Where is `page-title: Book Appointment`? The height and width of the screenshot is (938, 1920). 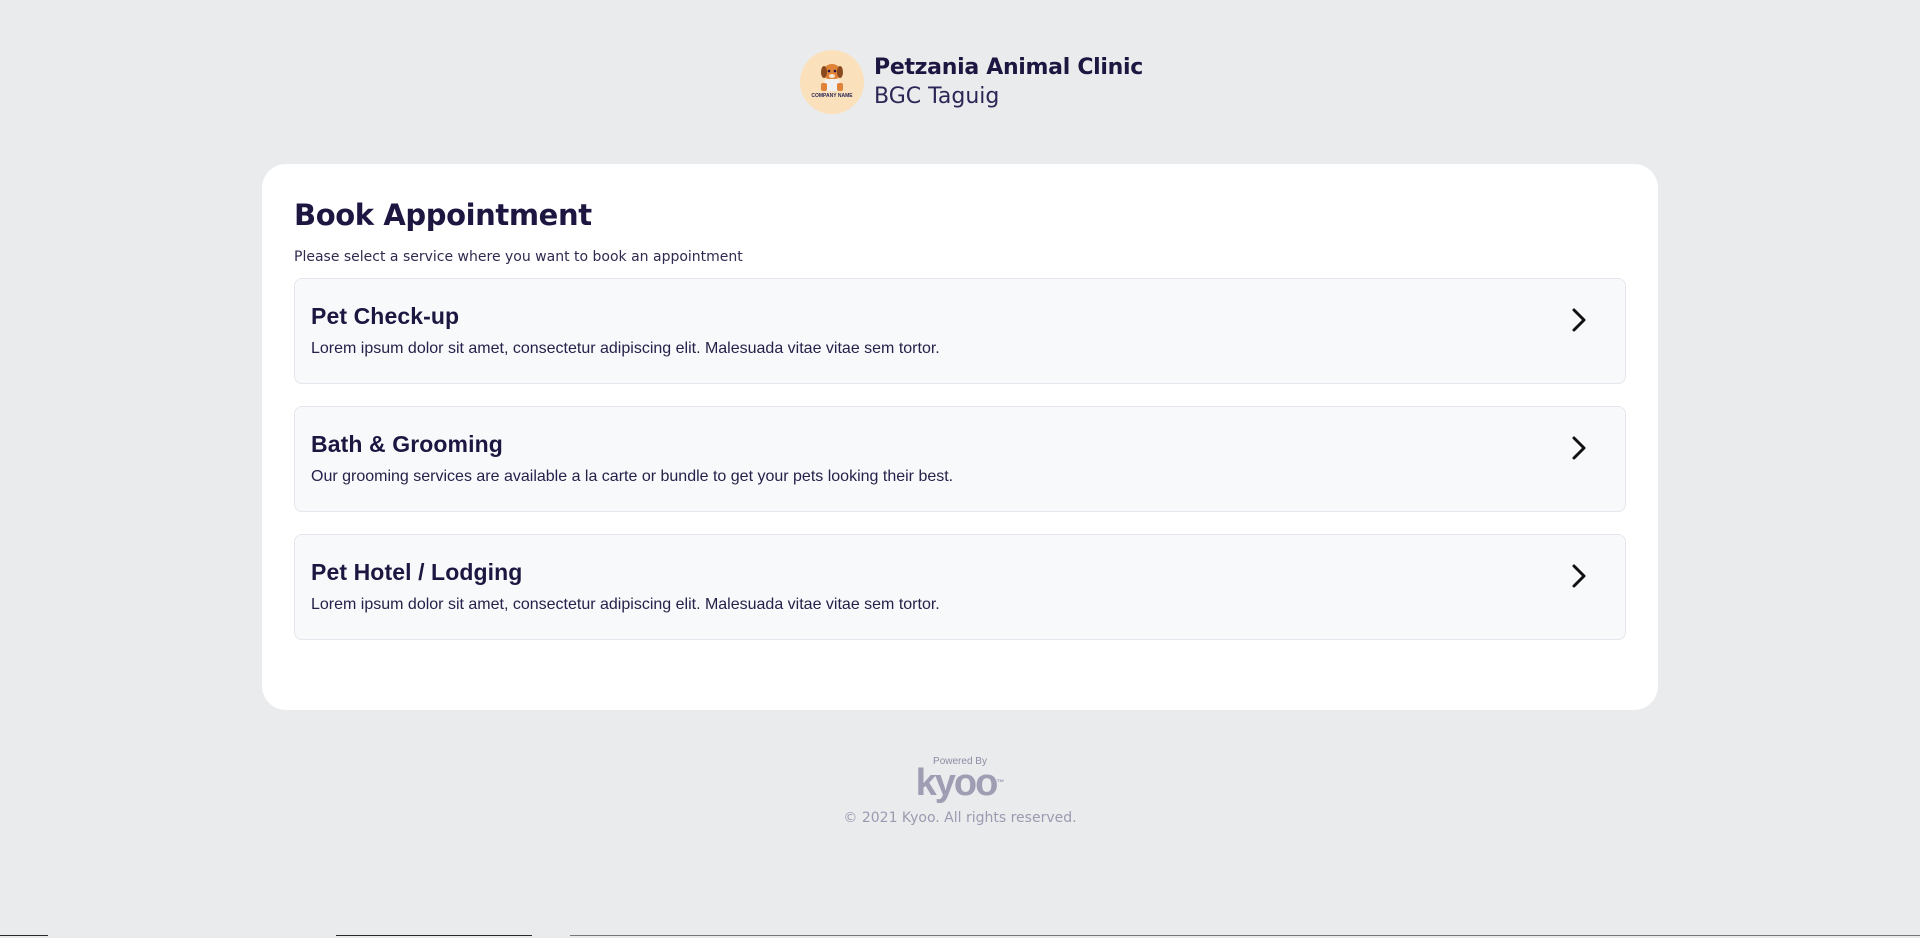
page-title: Book Appointment is located at coordinates (443, 215).